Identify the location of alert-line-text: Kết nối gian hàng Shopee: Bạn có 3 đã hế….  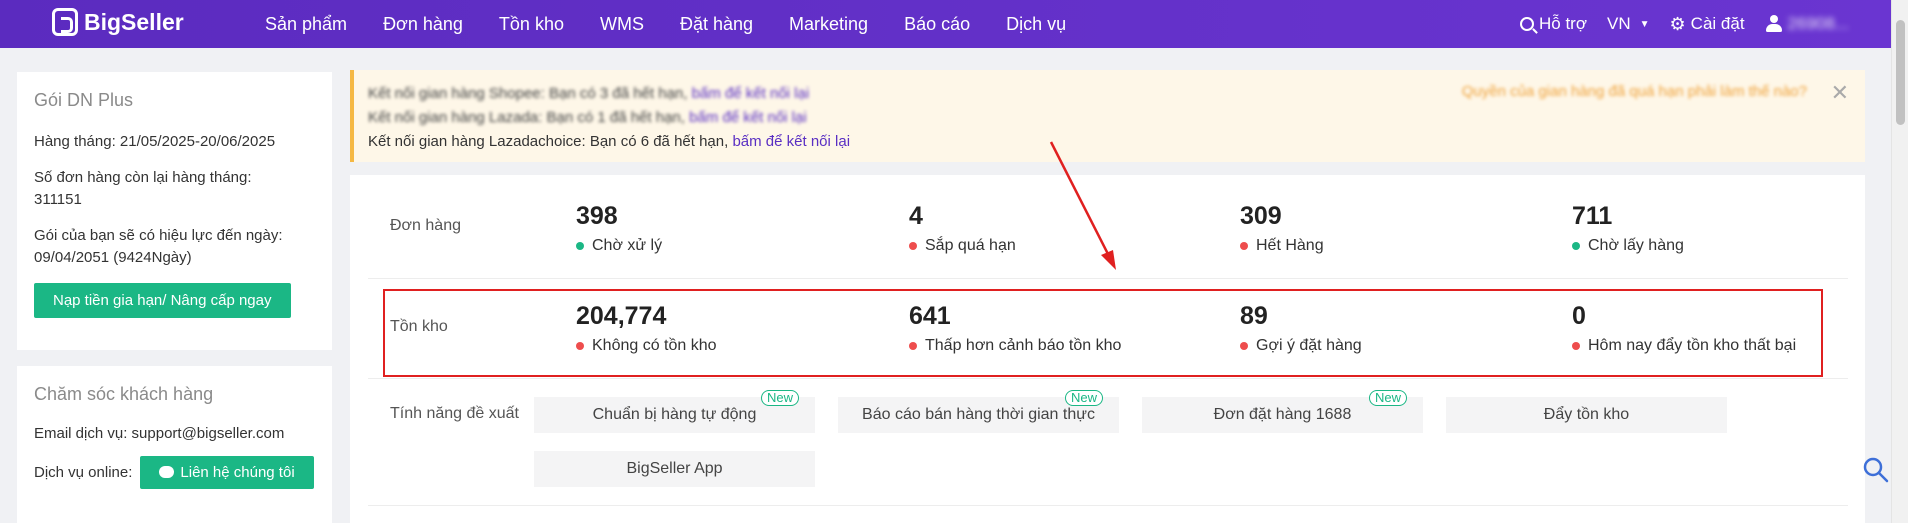
(530, 93).